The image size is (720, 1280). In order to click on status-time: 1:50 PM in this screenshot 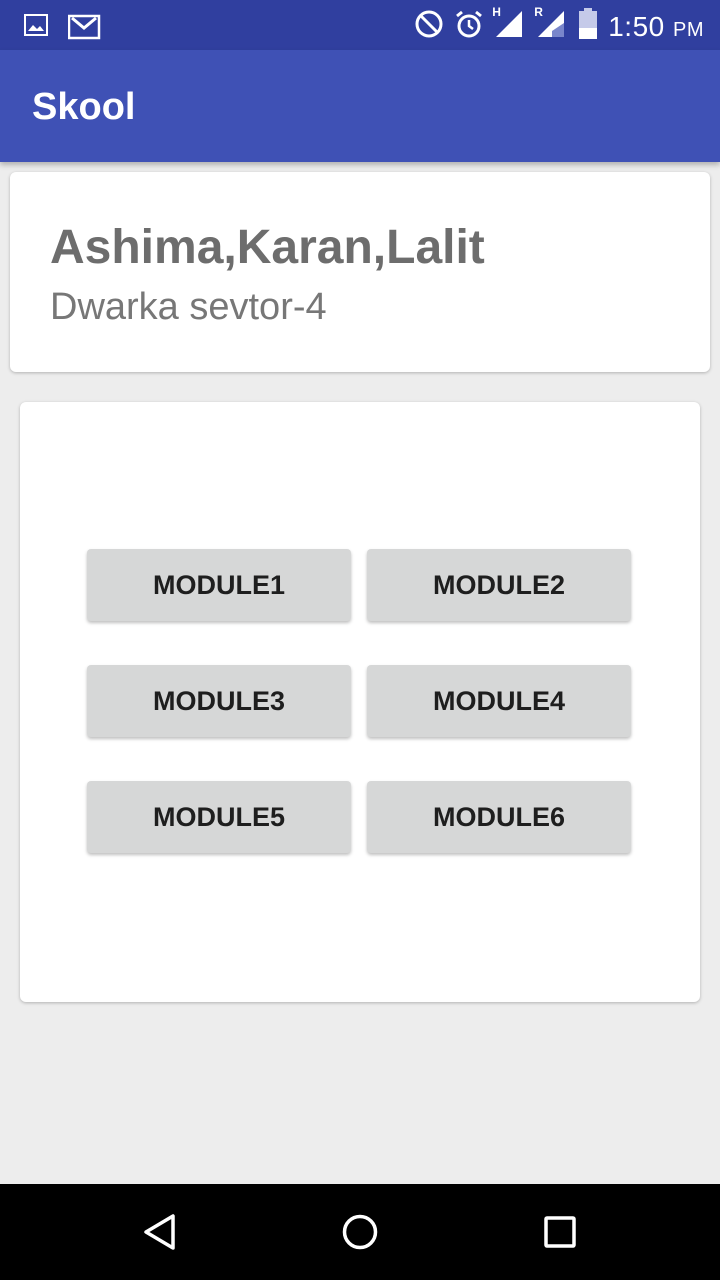, I will do `click(656, 26)`.